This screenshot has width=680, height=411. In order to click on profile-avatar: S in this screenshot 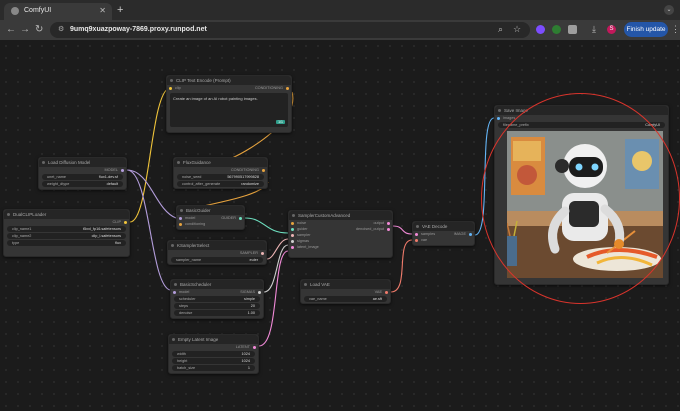, I will do `click(611, 29)`.